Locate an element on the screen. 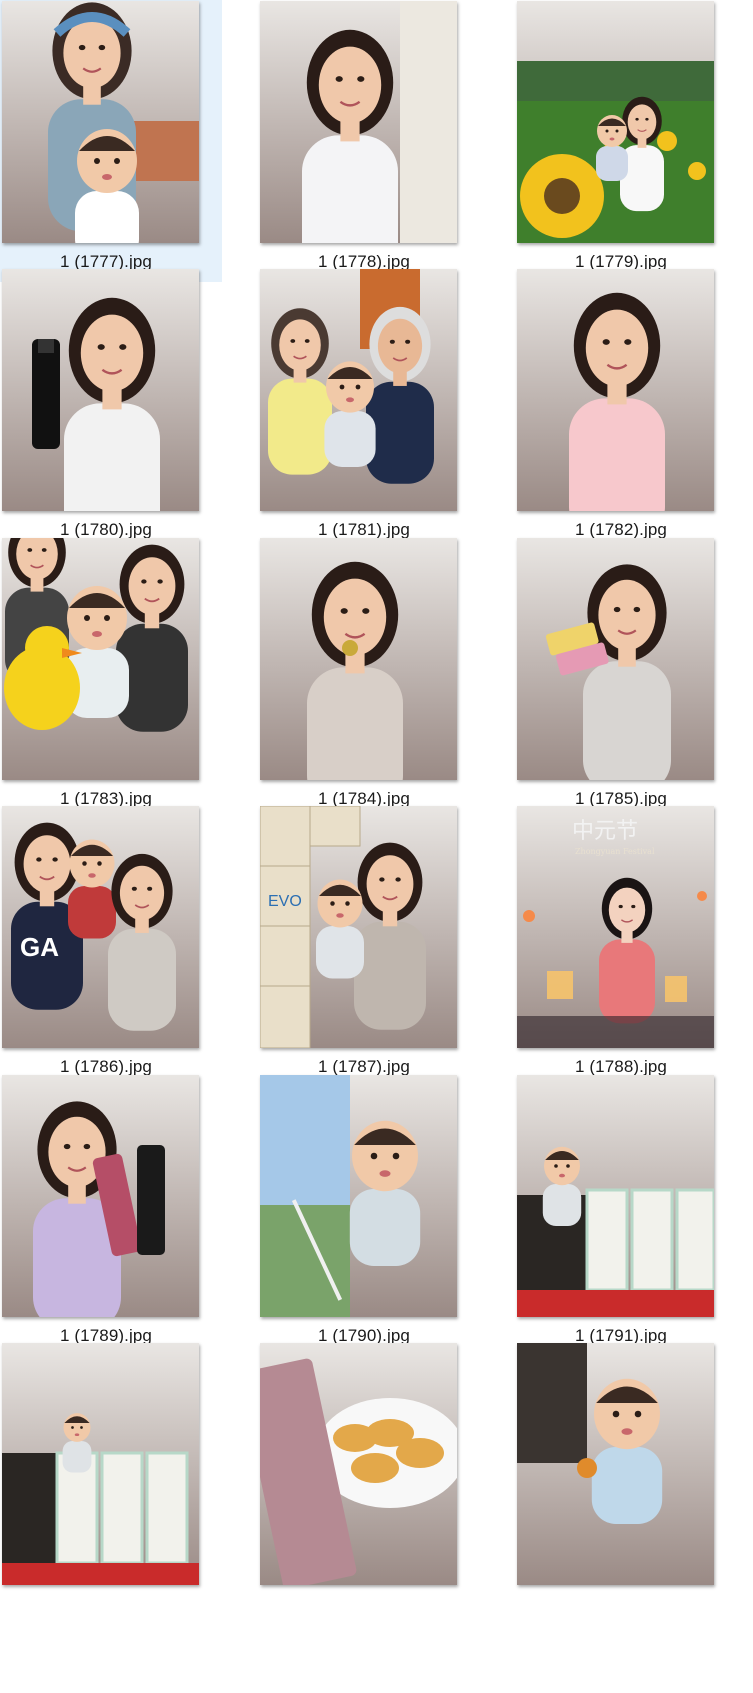 The width and height of the screenshot is (753, 1693). poster-title: 中元节 is located at coordinates (605, 831).